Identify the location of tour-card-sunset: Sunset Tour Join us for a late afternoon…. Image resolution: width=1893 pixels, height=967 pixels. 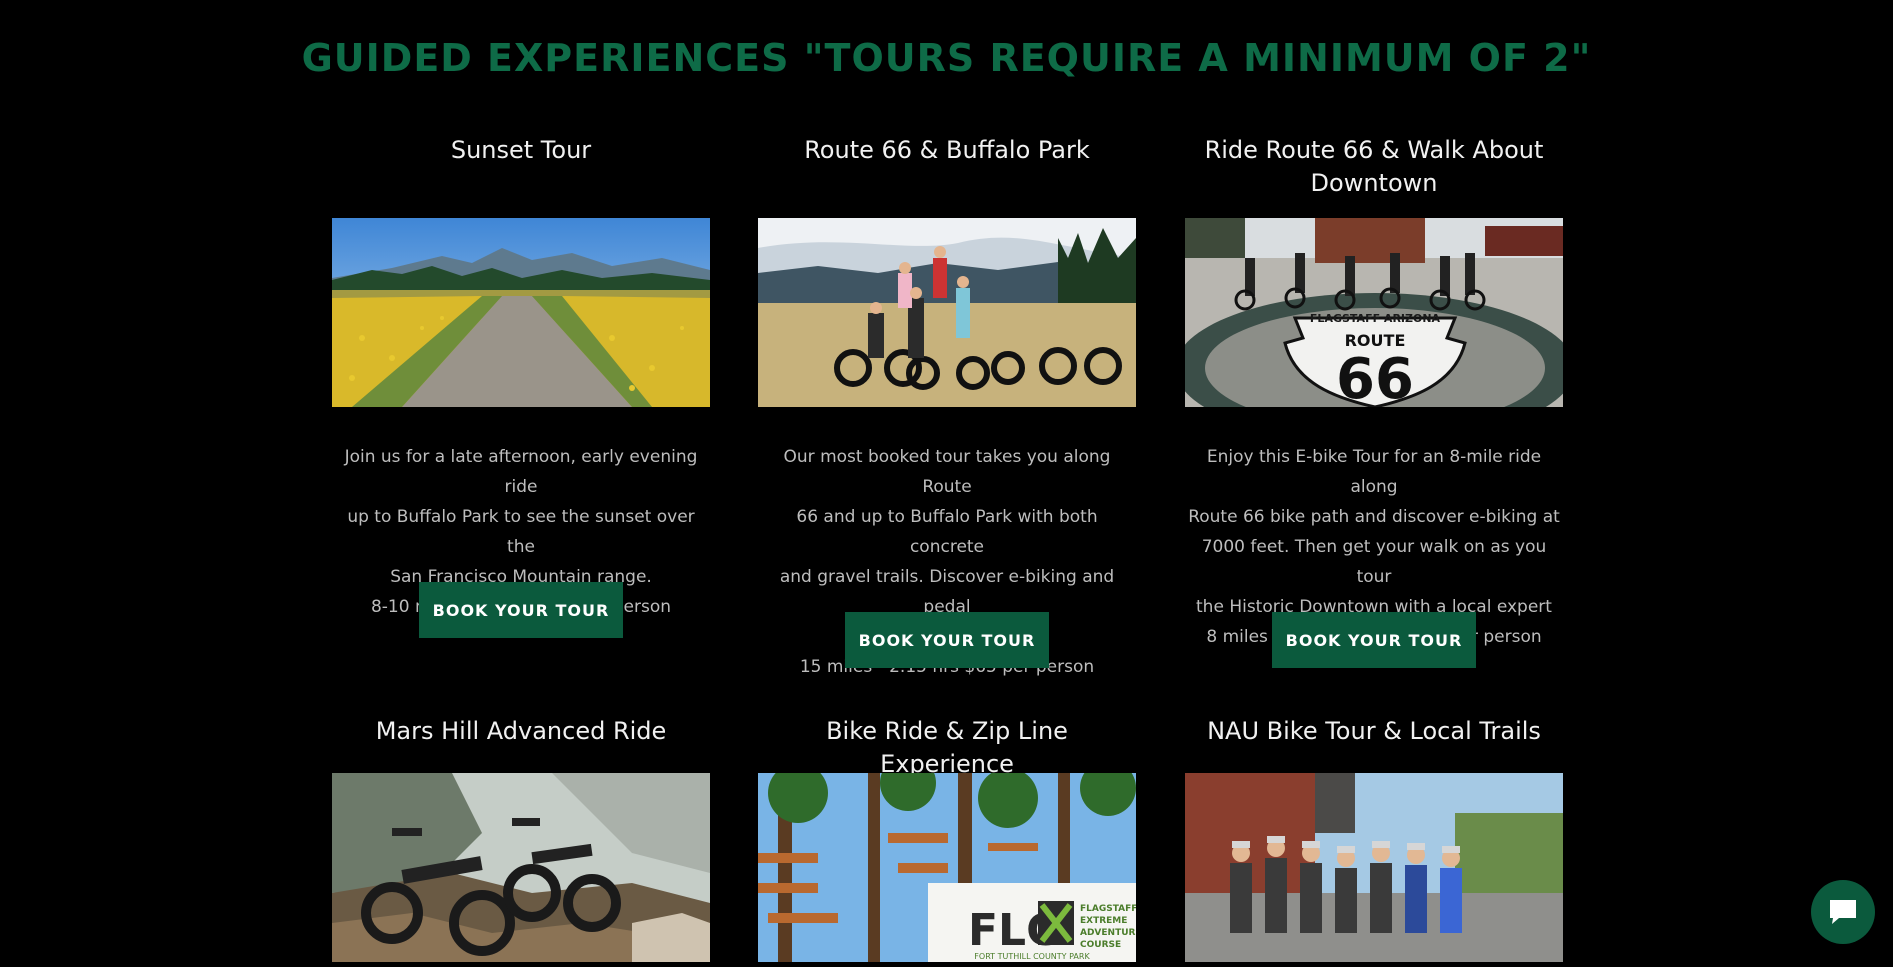
(521, 389).